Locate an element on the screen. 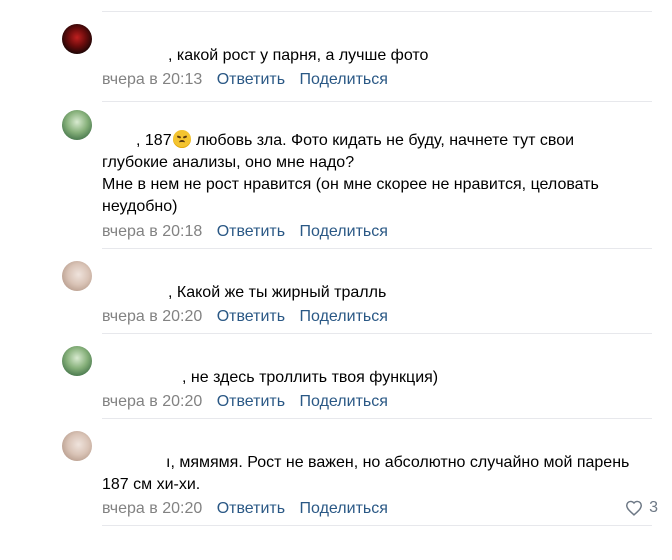 This screenshot has height=560, width=672. comment-meta: вчера в 20:18 Ответить Поделиться is located at coordinates (245, 232).